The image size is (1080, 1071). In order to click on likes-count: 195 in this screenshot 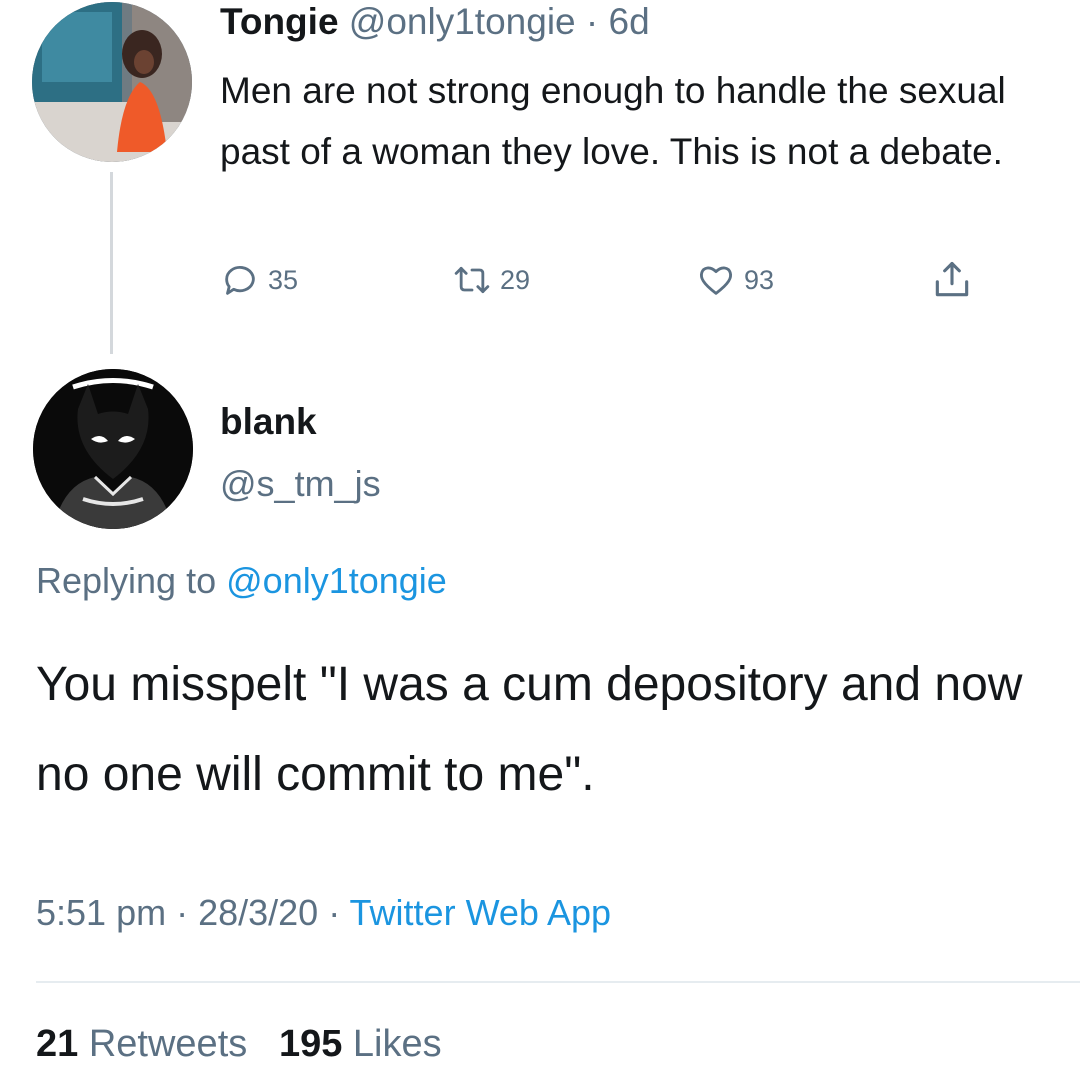, I will do `click(310, 1044)`.